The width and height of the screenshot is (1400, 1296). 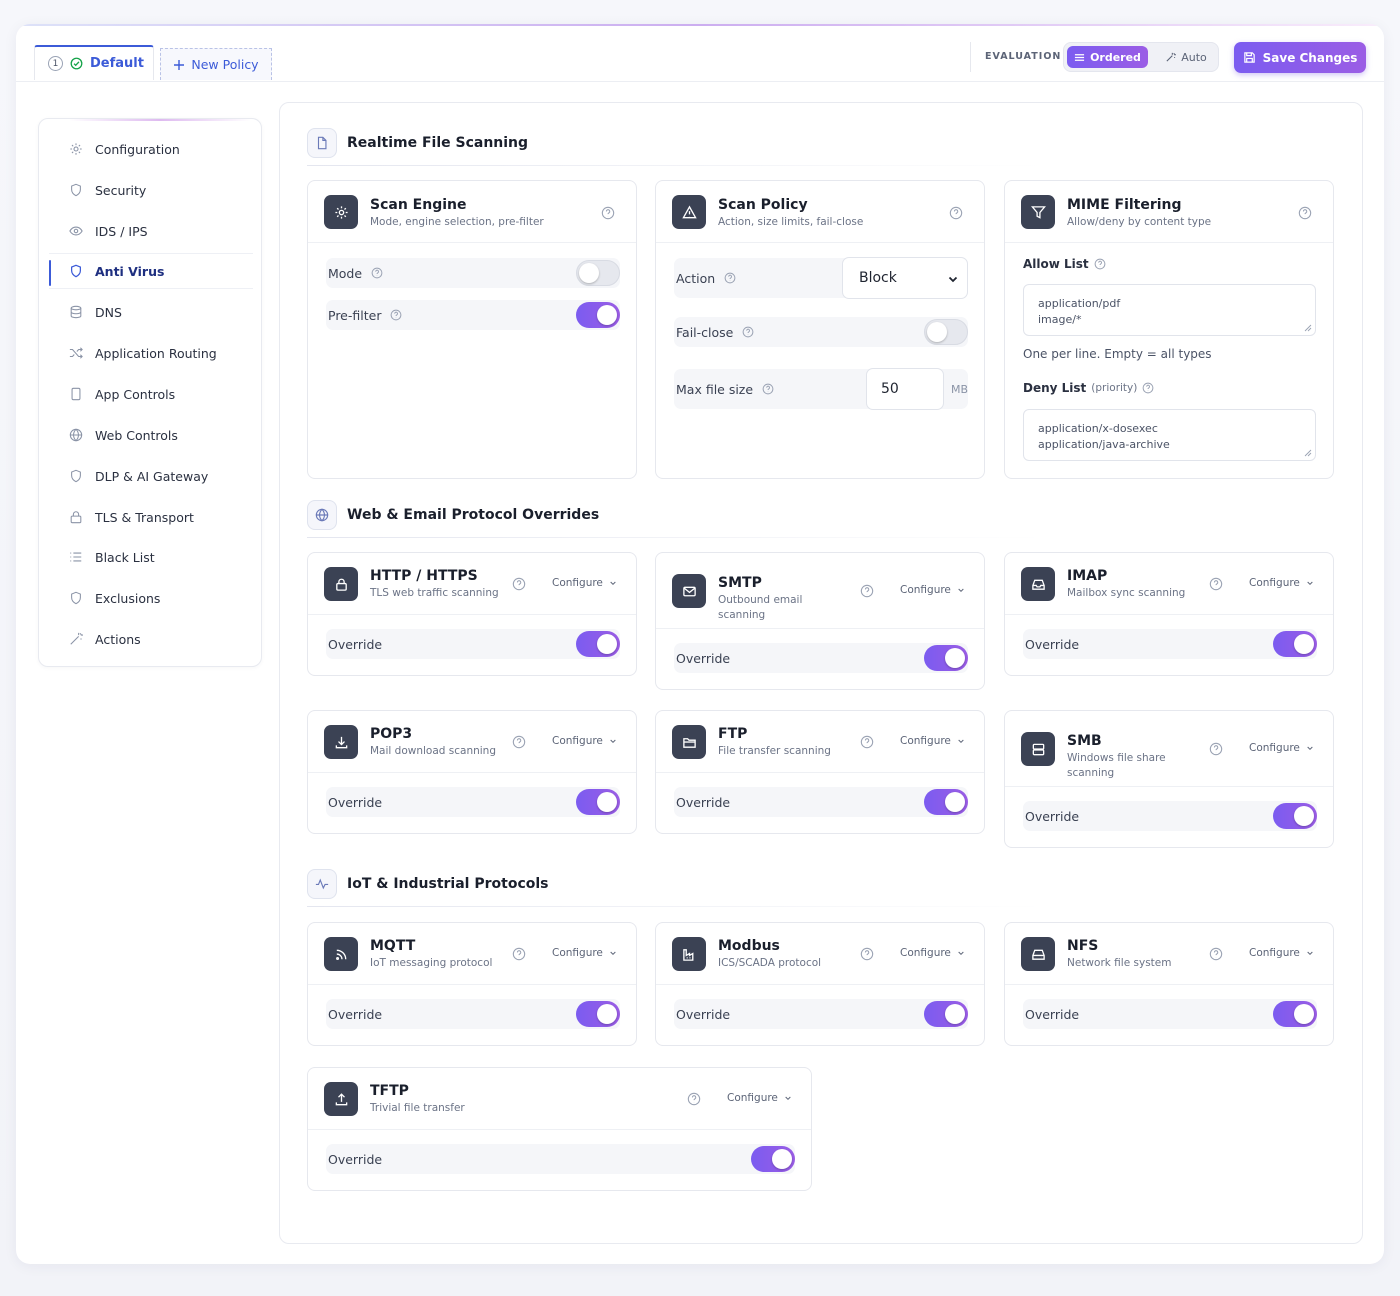 What do you see at coordinates (791, 222) in the screenshot?
I see `card-subtitle: Action, size limits, fail-close` at bounding box center [791, 222].